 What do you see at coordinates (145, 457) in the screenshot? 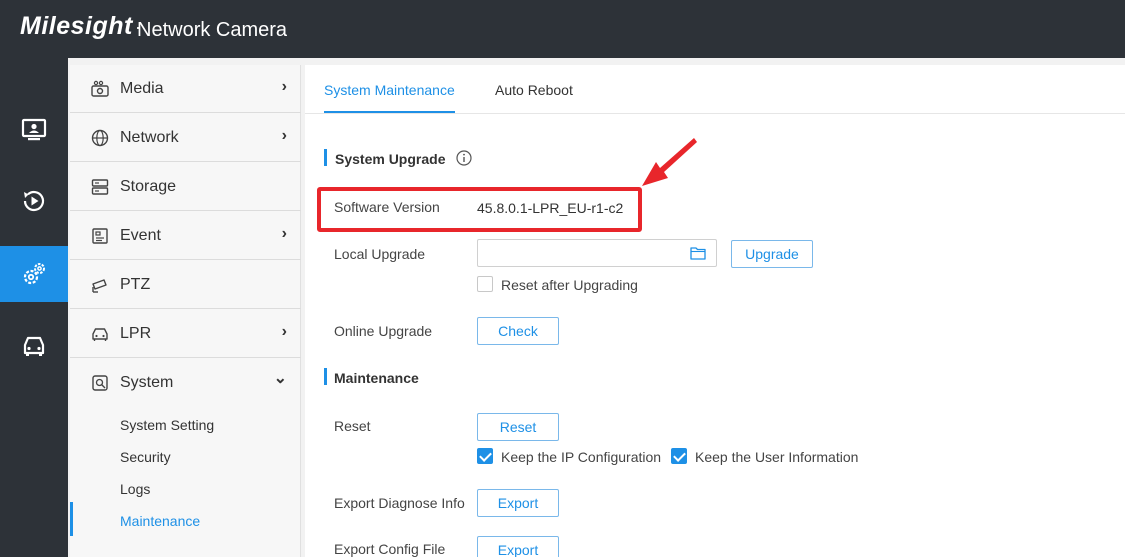
I see `submenu-security: Security` at bounding box center [145, 457].